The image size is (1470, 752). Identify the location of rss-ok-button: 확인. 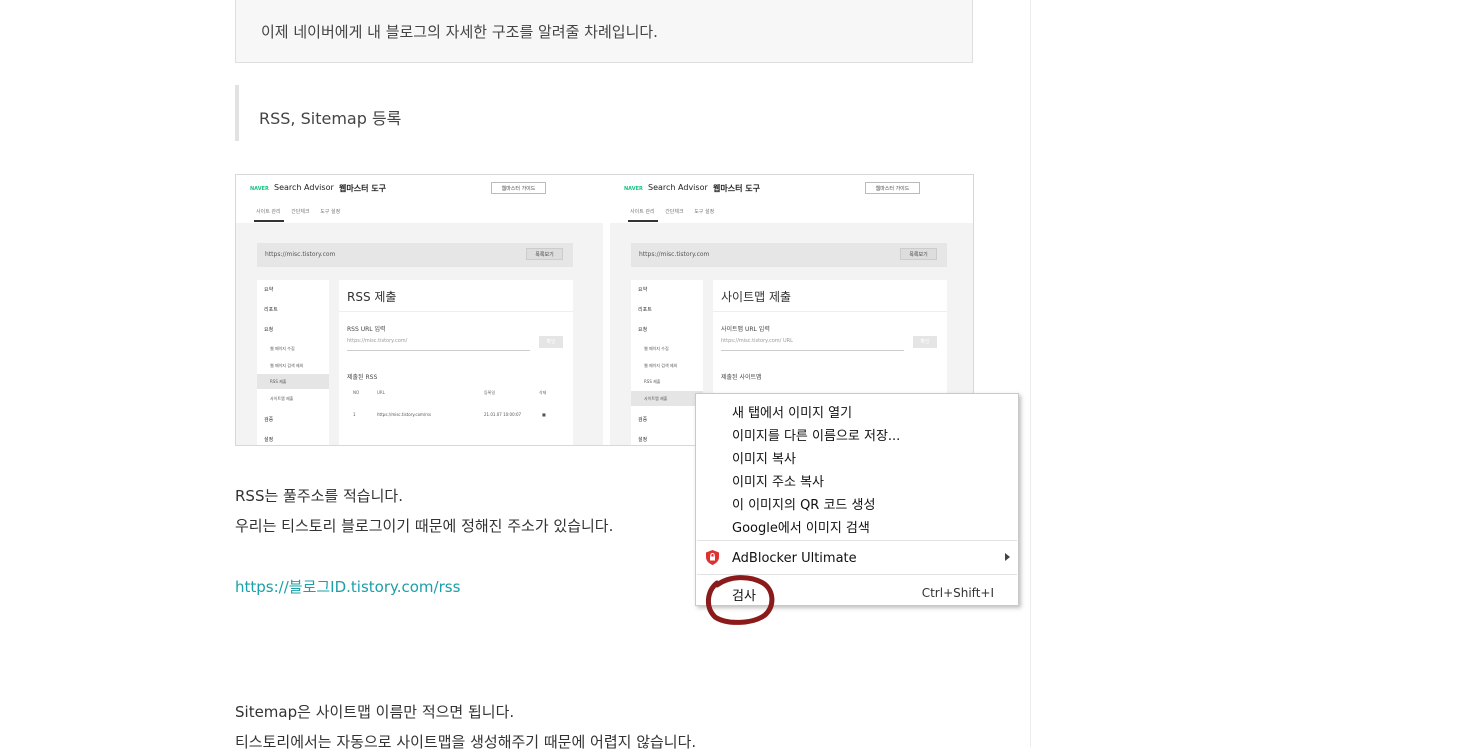
(551, 342).